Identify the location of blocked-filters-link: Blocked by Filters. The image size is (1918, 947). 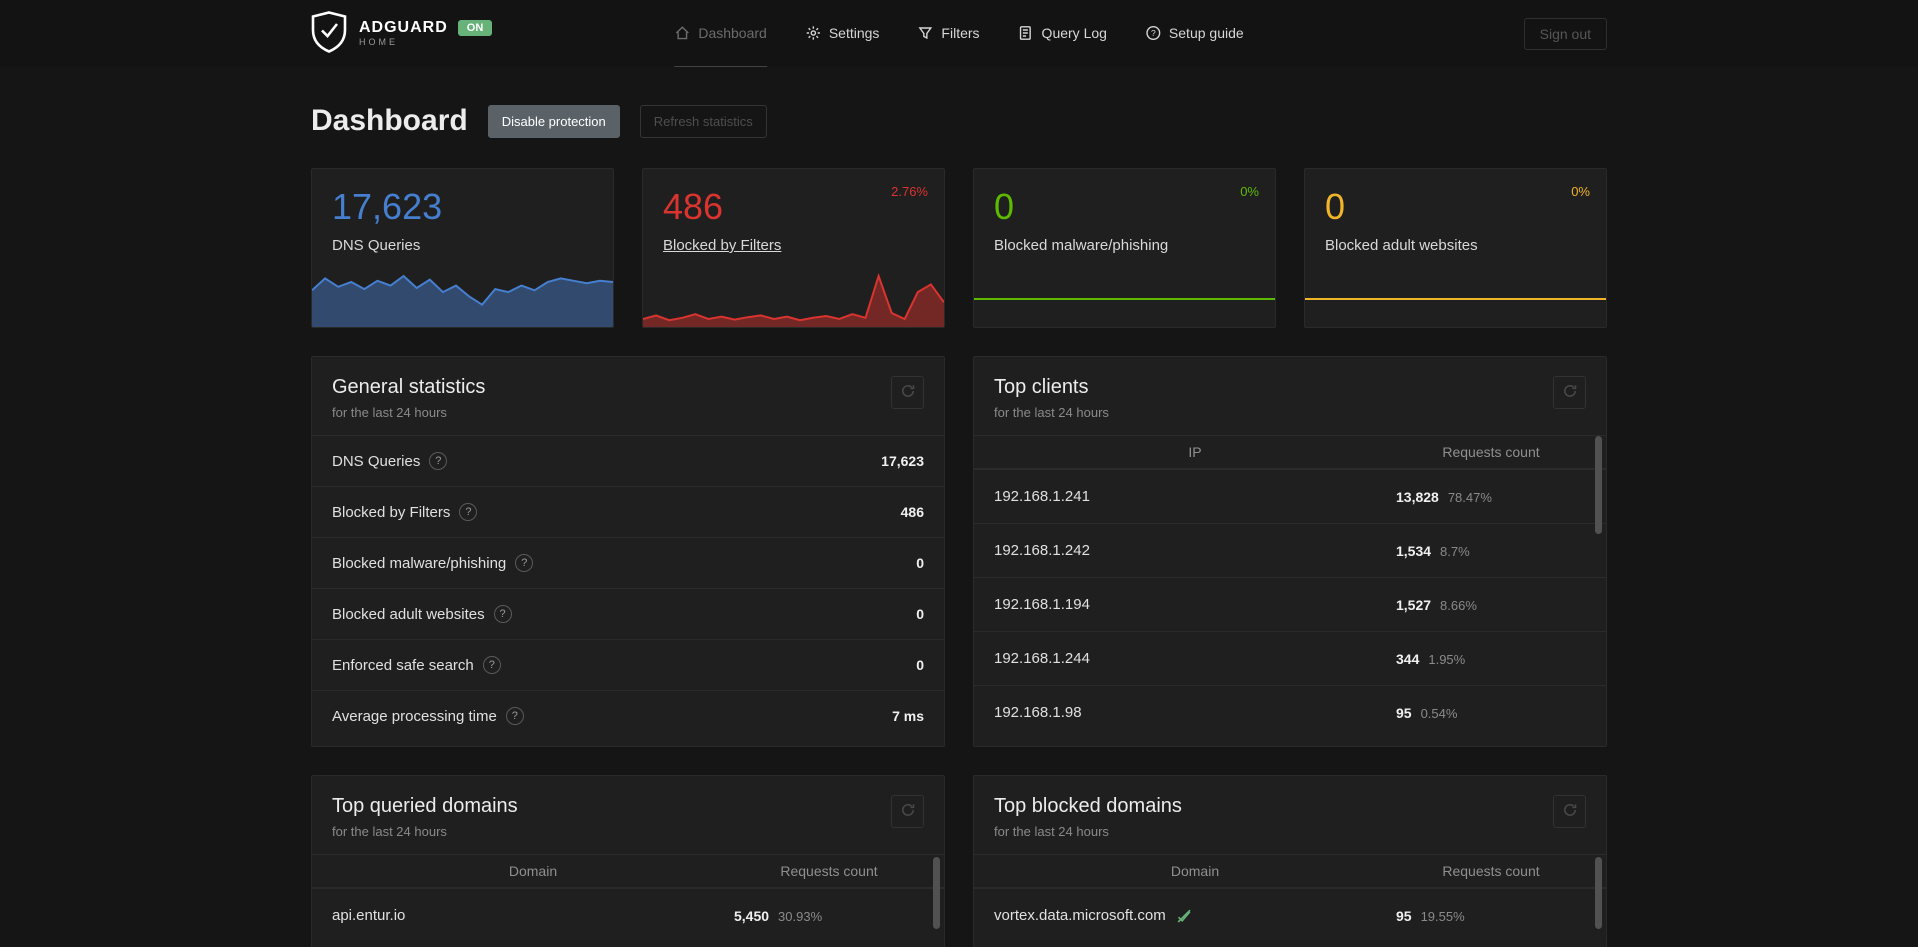
(722, 245).